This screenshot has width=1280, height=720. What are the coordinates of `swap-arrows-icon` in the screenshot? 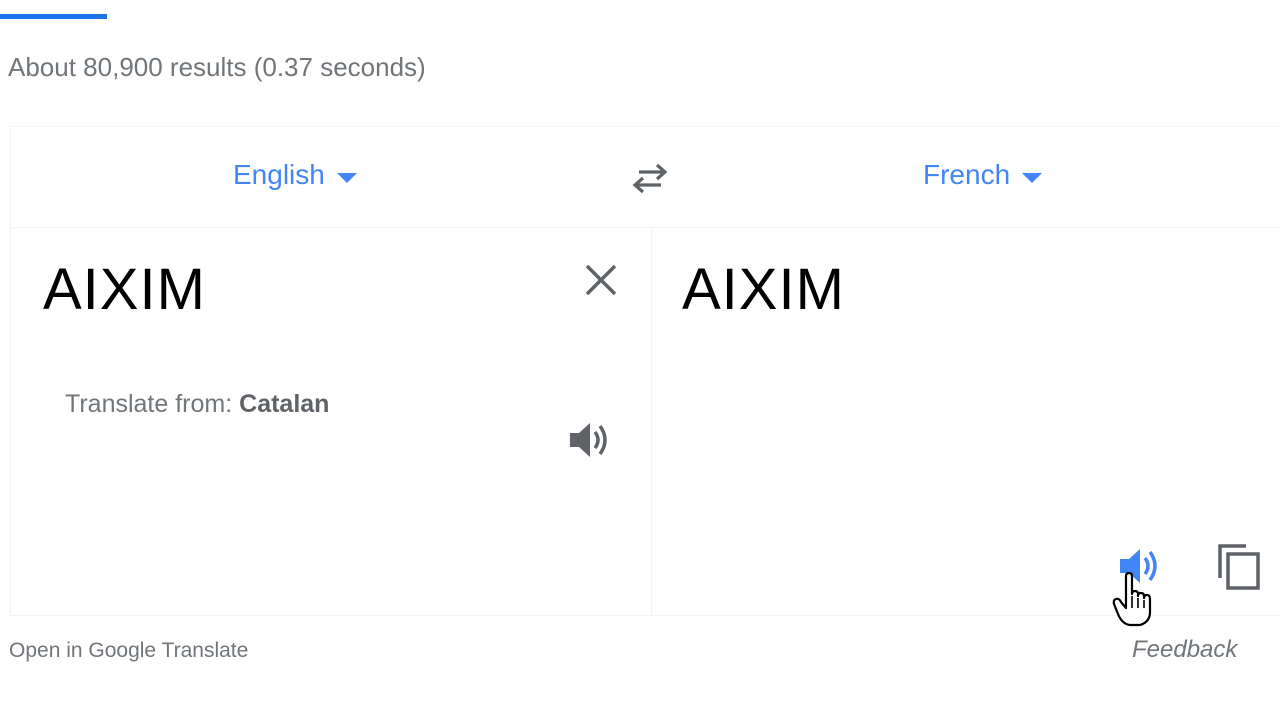 It's located at (650, 178).